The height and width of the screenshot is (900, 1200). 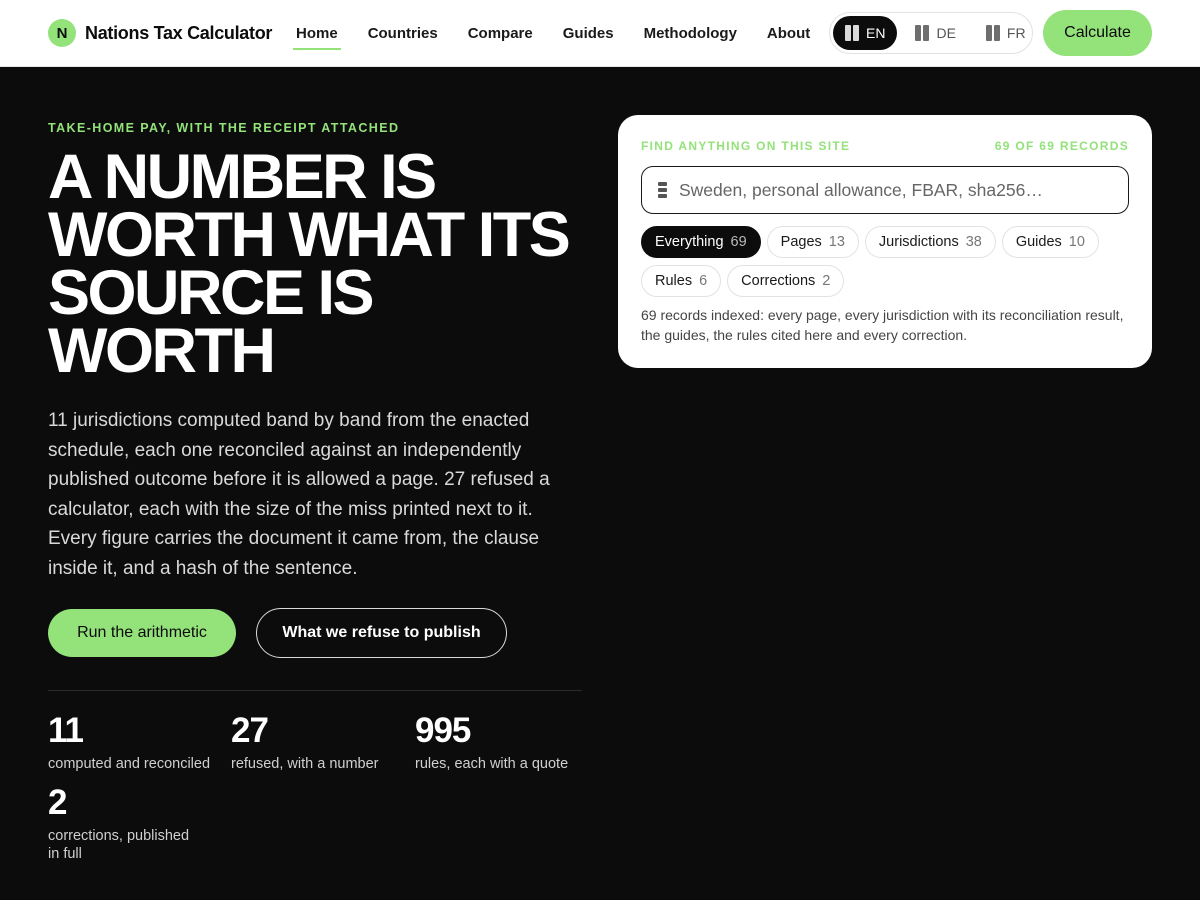 I want to click on nav-countries: Countries, so click(x=403, y=33).